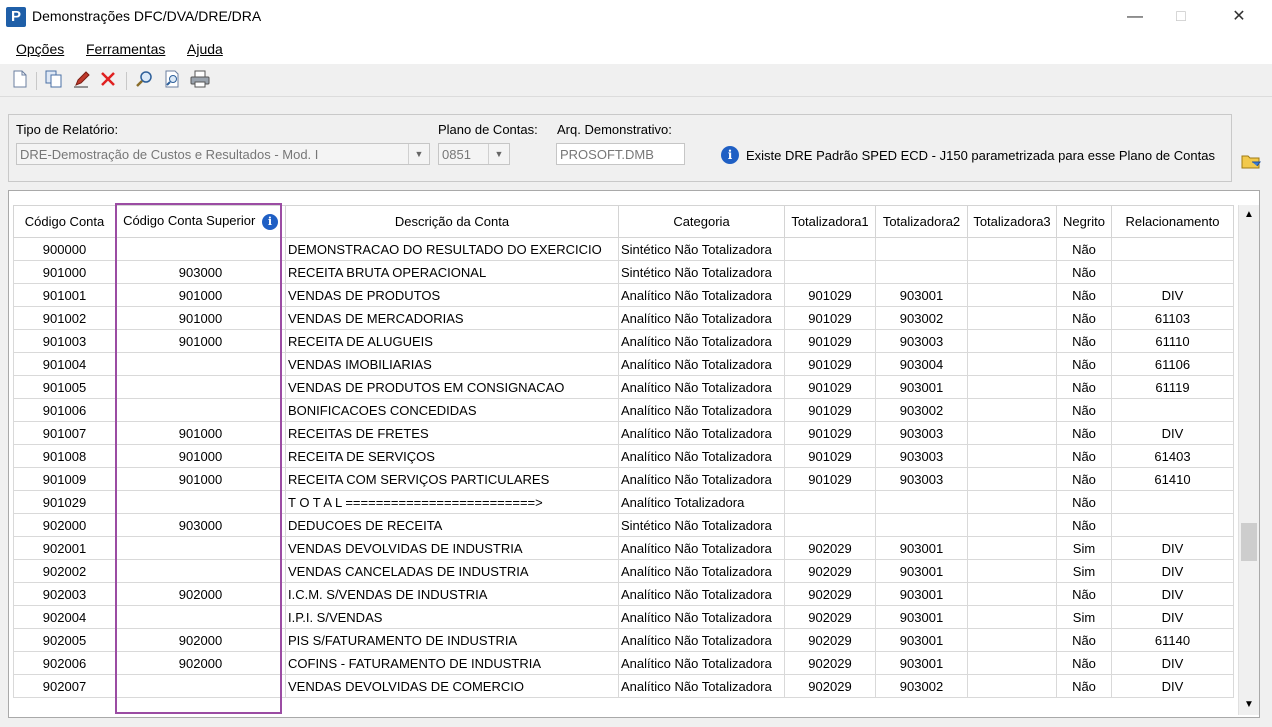 The width and height of the screenshot is (1272, 727). I want to click on relacionamento-cell: 61110, so click(1172, 341).